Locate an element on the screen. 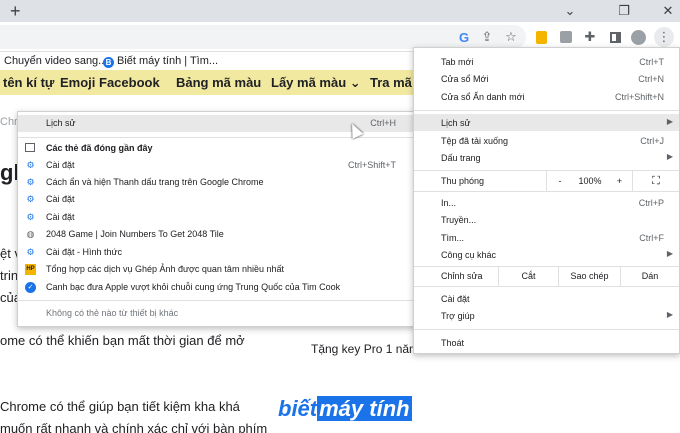 The width and height of the screenshot is (680, 433). menu-more-tools: Công cụ khác ▶ is located at coordinates (546, 254).